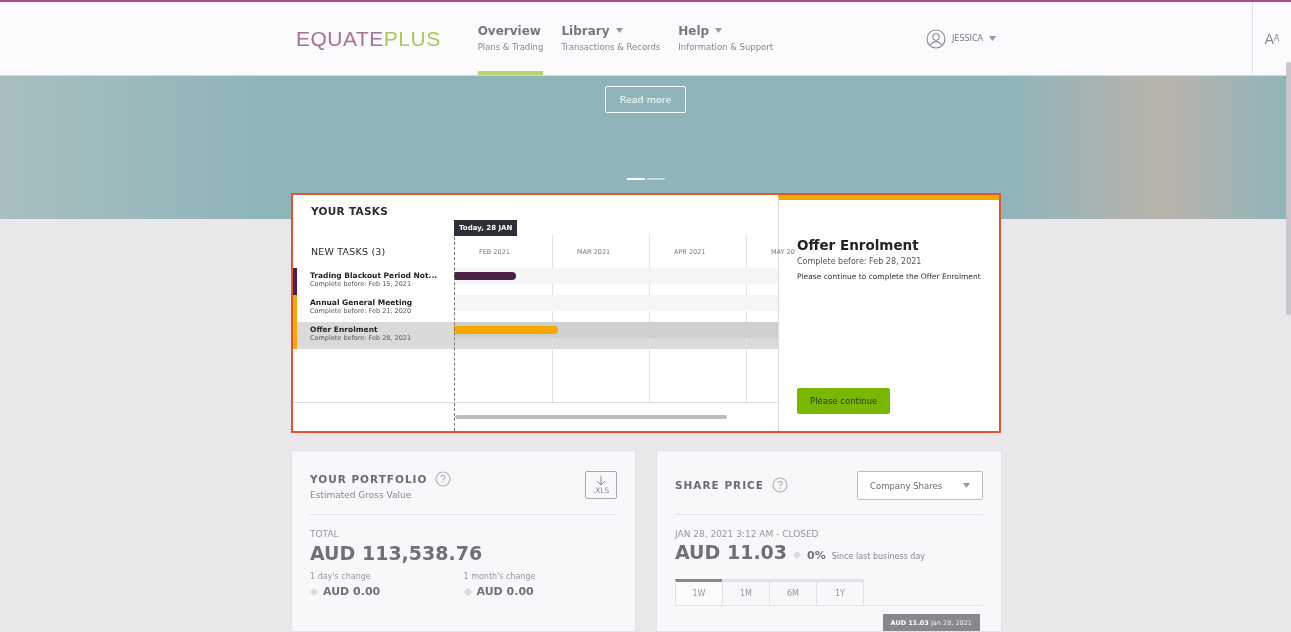 This screenshot has width=1291, height=632. What do you see at coordinates (961, 38) in the screenshot?
I see `user-menu: JESSICA` at bounding box center [961, 38].